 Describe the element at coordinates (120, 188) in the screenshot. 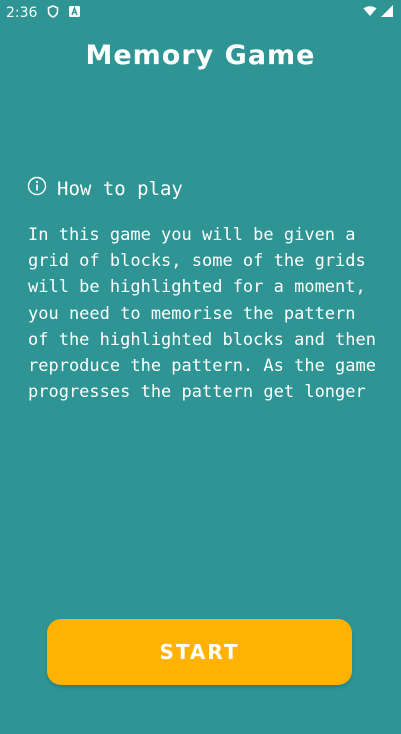

I see `how-to-play-label: How to play` at that location.